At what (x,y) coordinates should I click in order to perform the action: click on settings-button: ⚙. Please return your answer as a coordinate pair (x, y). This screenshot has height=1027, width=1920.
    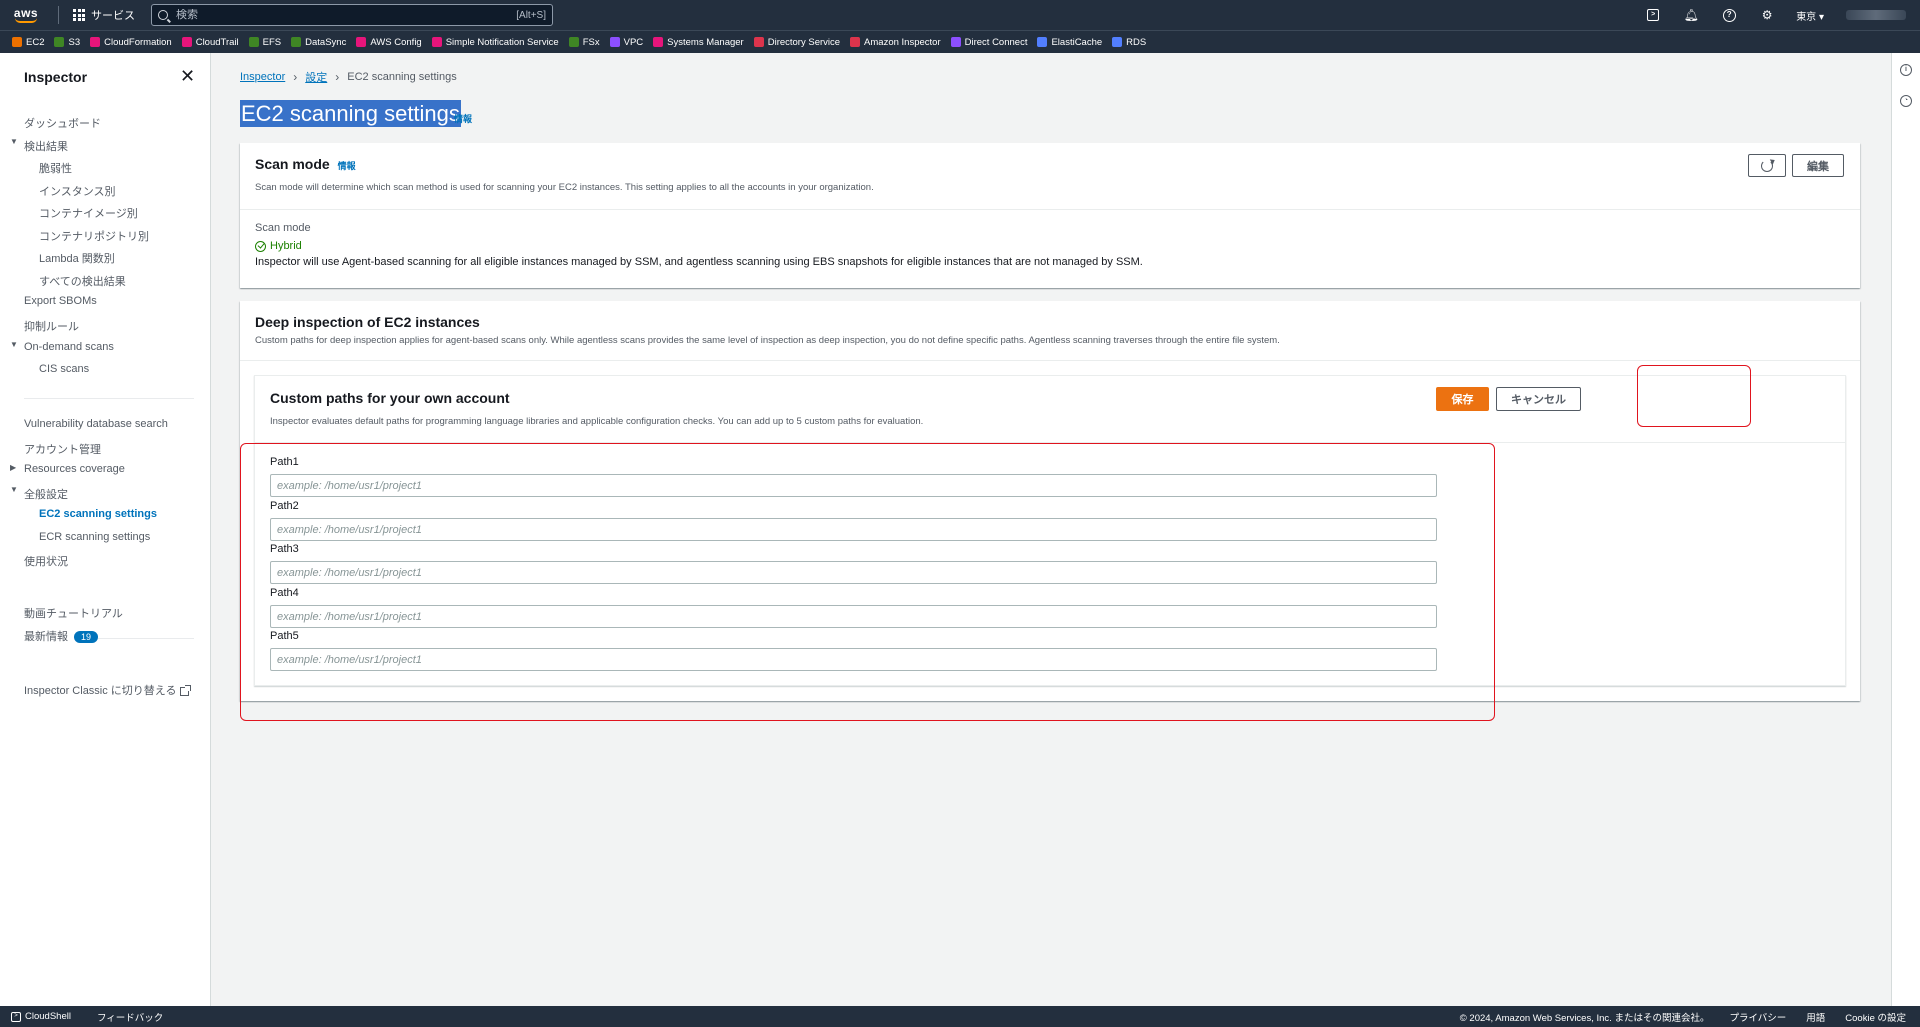
    Looking at the image, I should click on (1767, 15).